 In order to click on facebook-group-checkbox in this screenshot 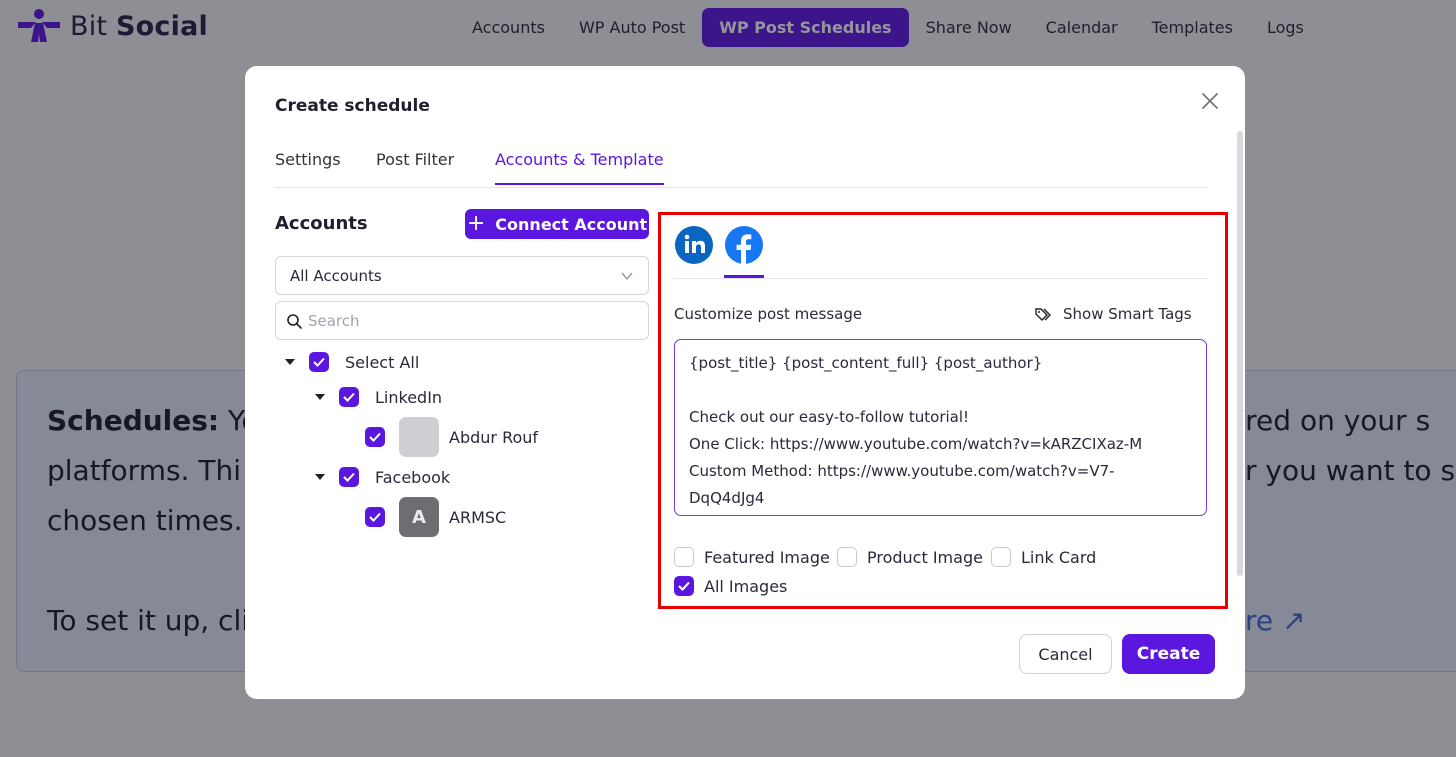, I will do `click(349, 477)`.